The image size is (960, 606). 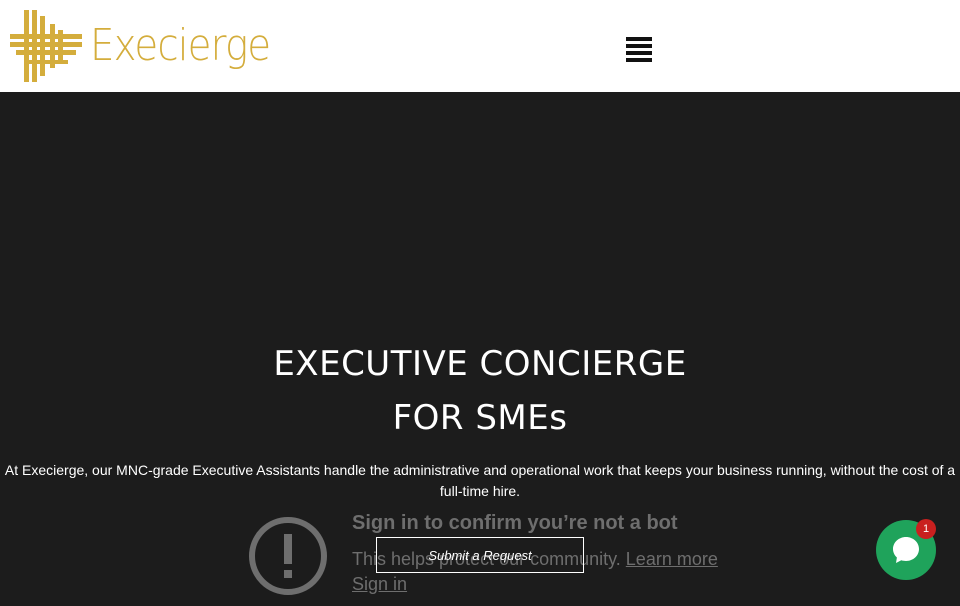 I want to click on hamburger-icon, so click(x=639, y=49).